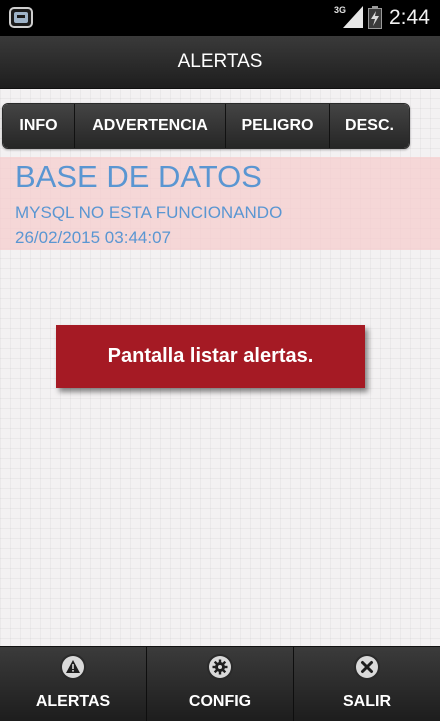  I want to click on signal-icon, so click(353, 17).